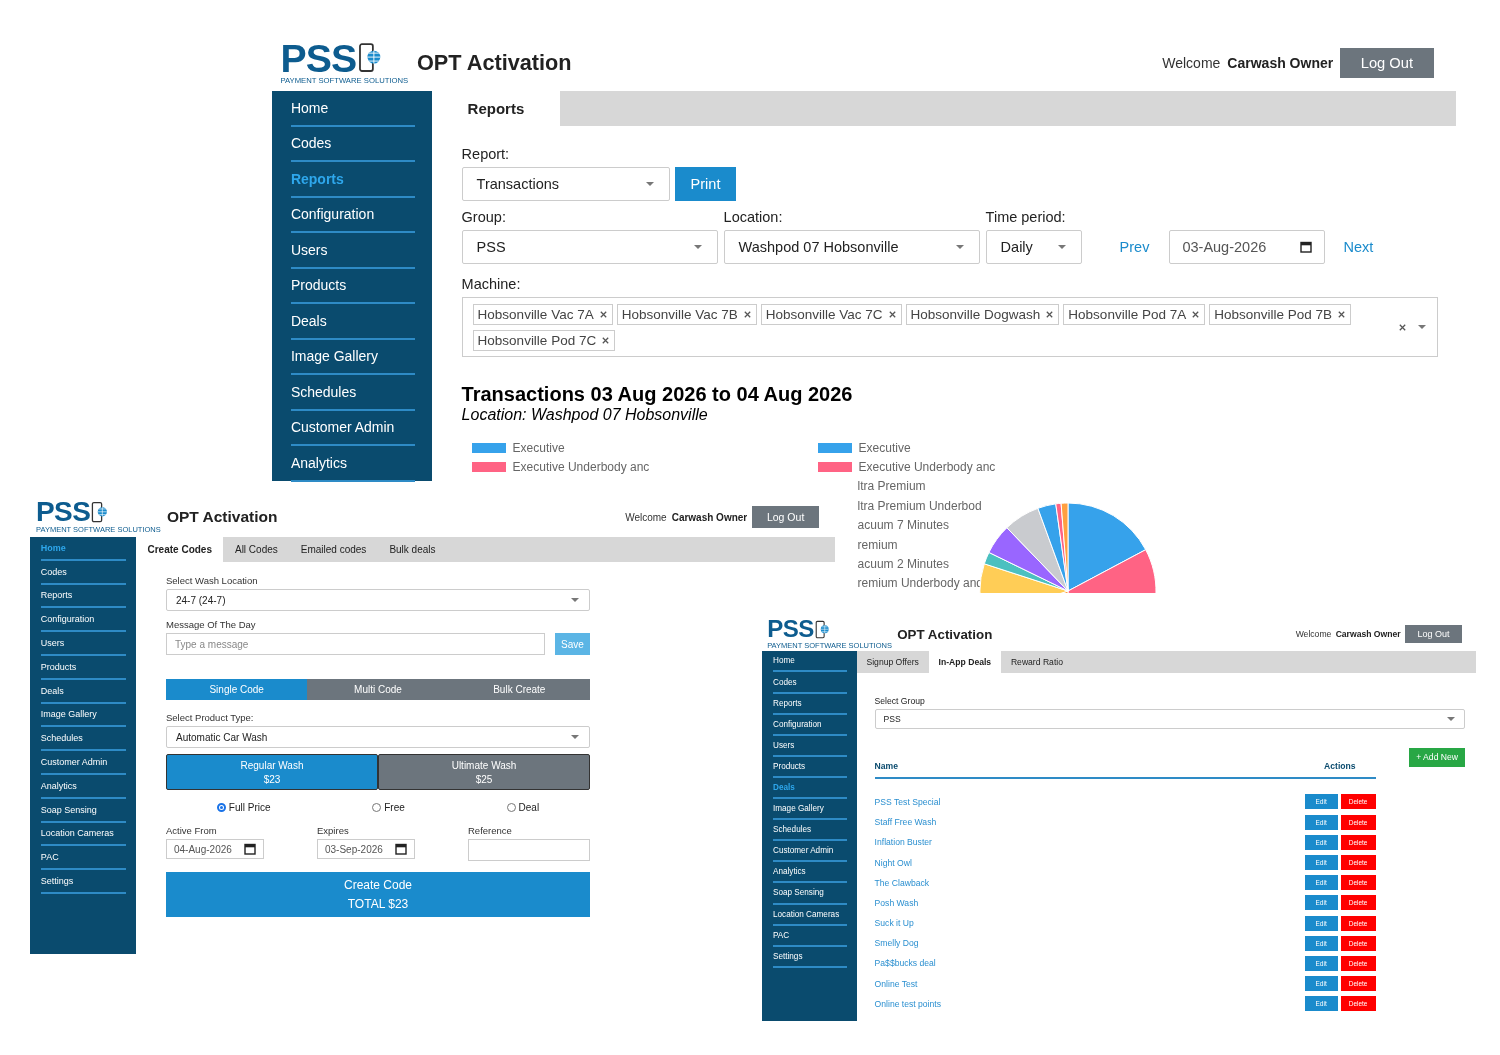 Image resolution: width=1500 pixels, height=1055 pixels. I want to click on product-option: Regular Wash $23, so click(272, 772).